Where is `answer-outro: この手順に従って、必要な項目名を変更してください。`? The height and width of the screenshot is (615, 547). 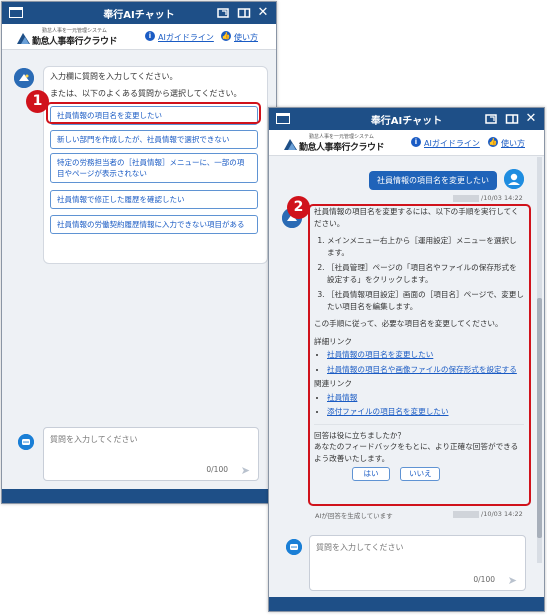
answer-outro: この手順に従って、必要な項目名を変更してください。 is located at coordinates (408, 323).